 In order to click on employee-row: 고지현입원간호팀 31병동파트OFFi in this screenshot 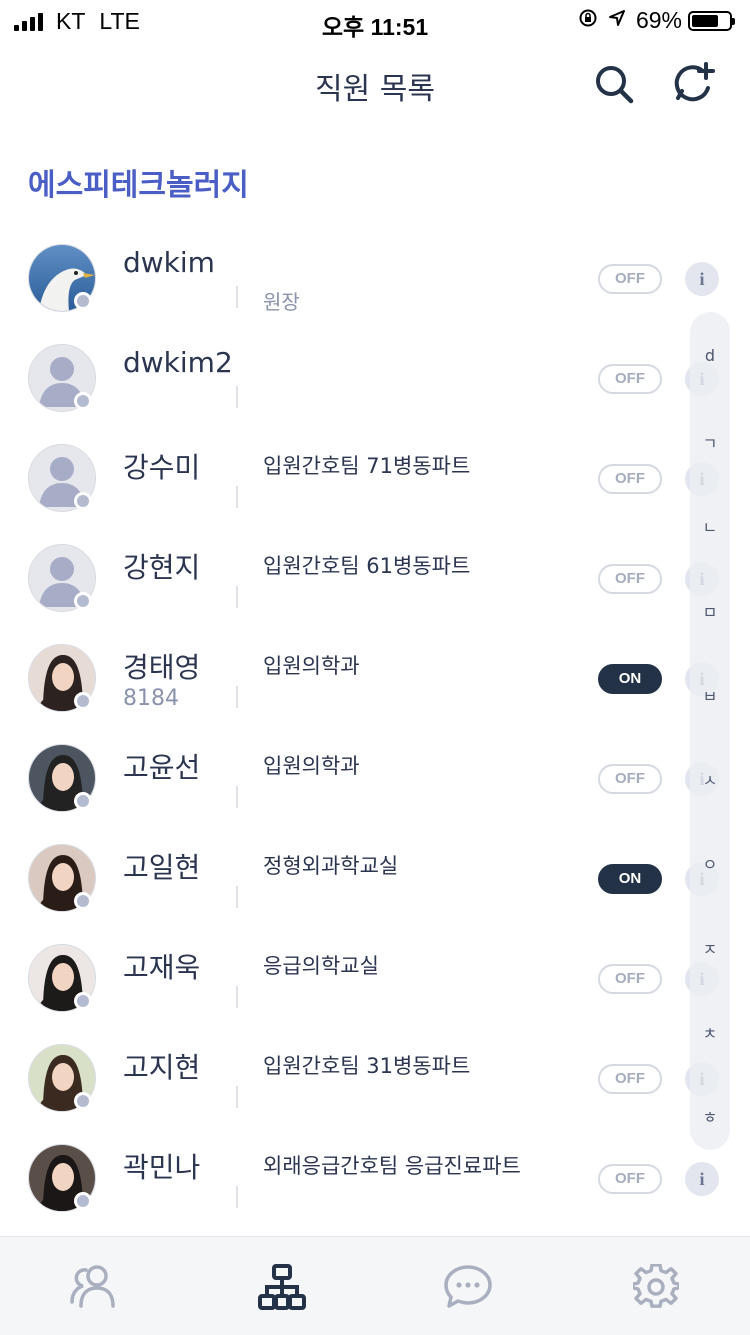, I will do `click(375, 1078)`.